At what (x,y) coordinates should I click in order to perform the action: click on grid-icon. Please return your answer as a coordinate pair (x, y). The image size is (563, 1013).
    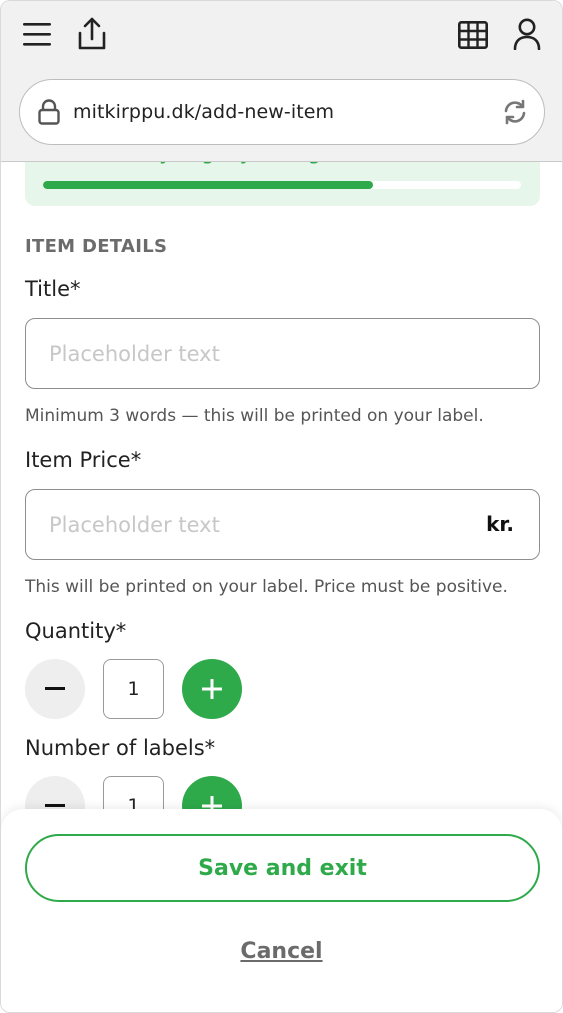
    Looking at the image, I should click on (473, 35).